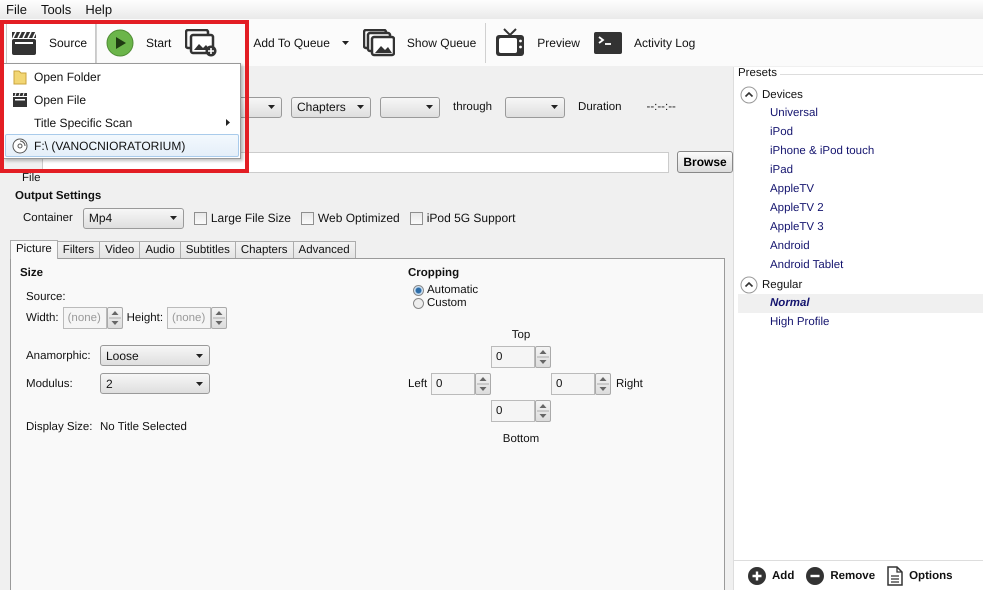  Describe the element at coordinates (122, 145) in the screenshot. I see `menu-item: F:\ (VANOCNIORATORIUM)` at that location.